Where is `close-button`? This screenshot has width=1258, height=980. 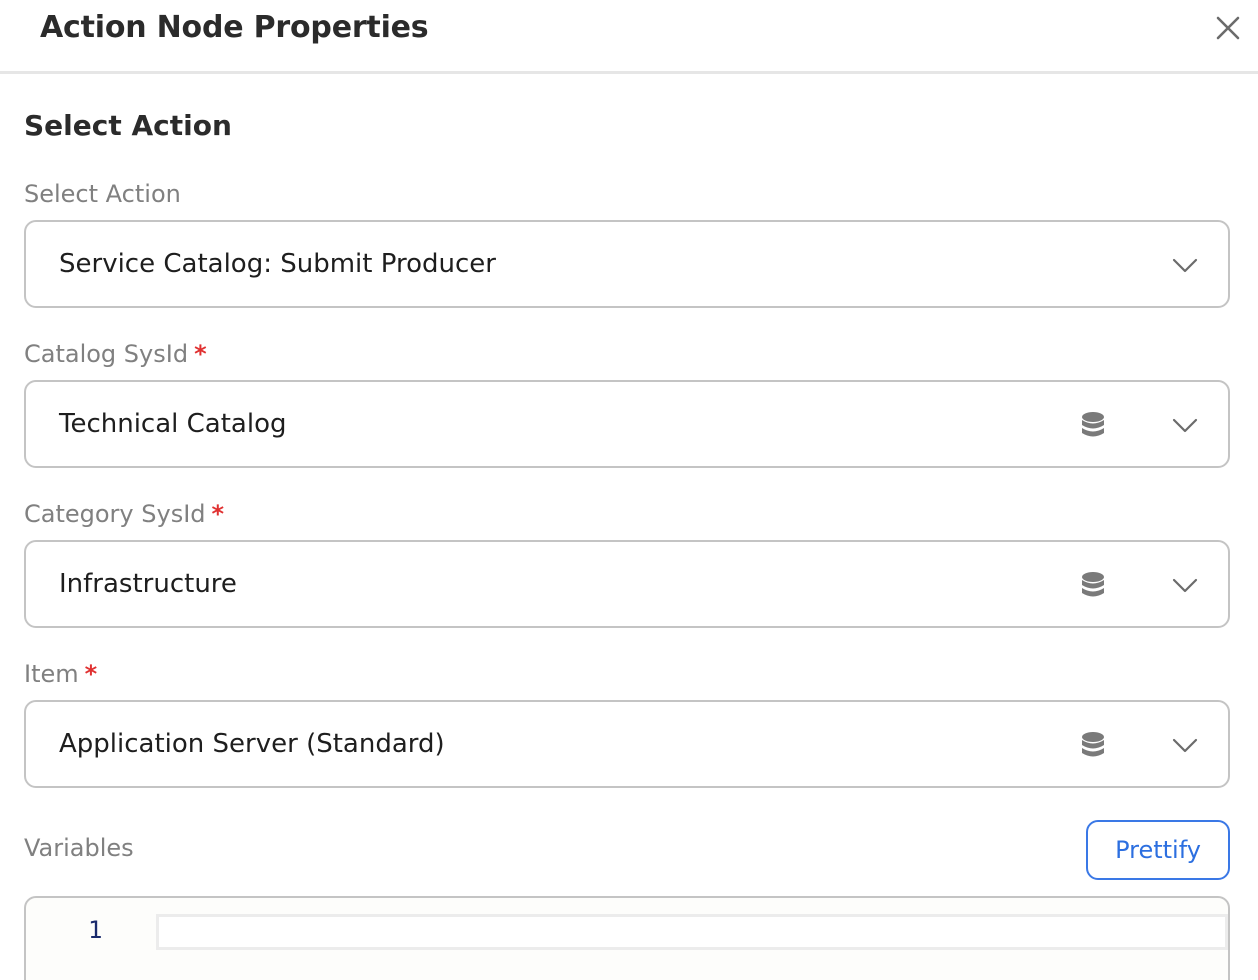
close-button is located at coordinates (1228, 28).